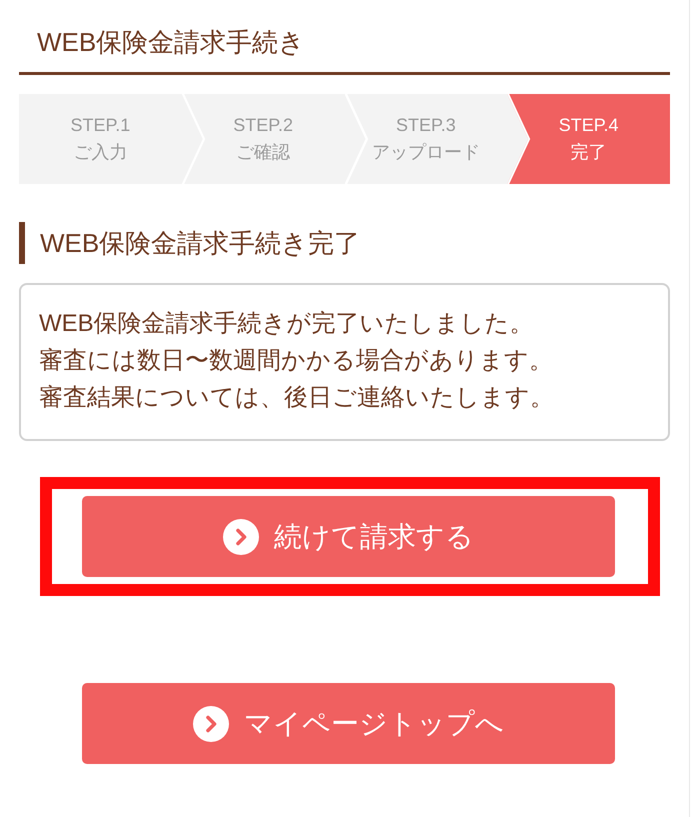 This screenshot has height=817, width=697. I want to click on step-label: アップロード, so click(426, 152).